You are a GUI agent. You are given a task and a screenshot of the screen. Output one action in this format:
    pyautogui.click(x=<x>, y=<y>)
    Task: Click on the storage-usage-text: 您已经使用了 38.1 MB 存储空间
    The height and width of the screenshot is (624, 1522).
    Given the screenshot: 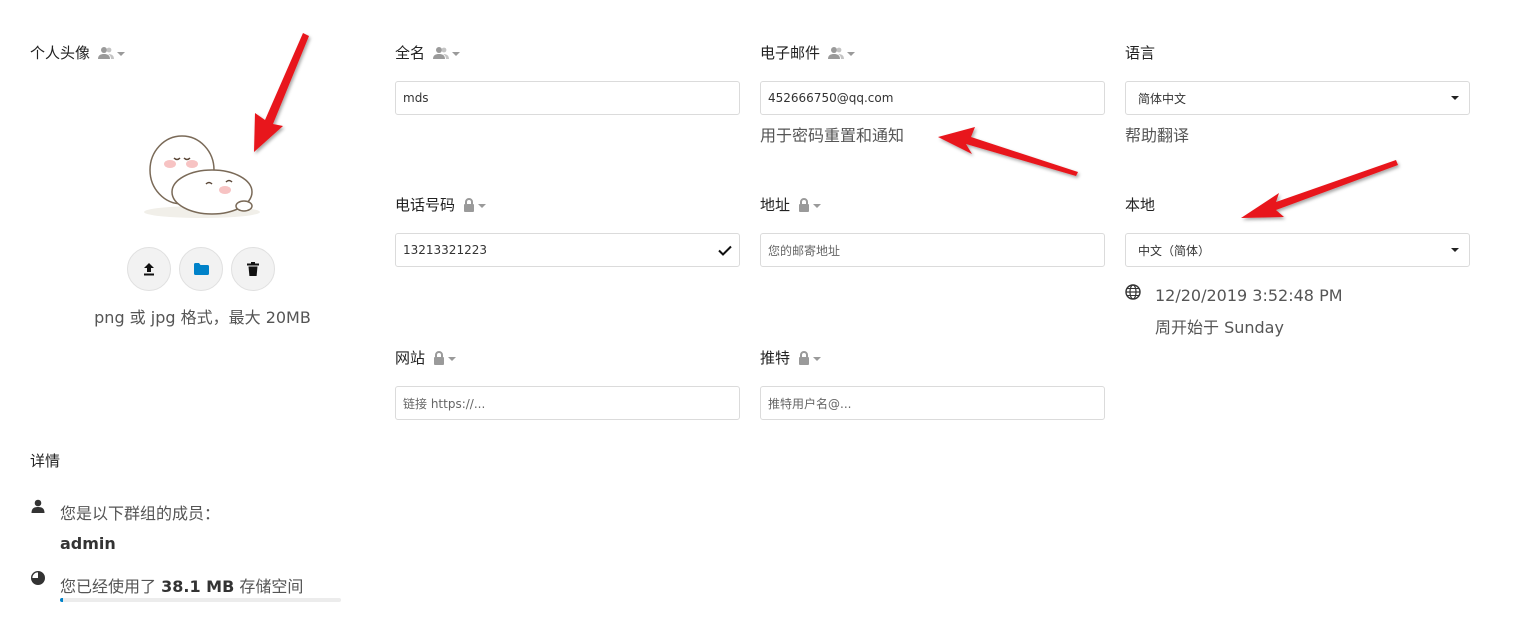 What is the action you would take?
    pyautogui.click(x=181, y=585)
    